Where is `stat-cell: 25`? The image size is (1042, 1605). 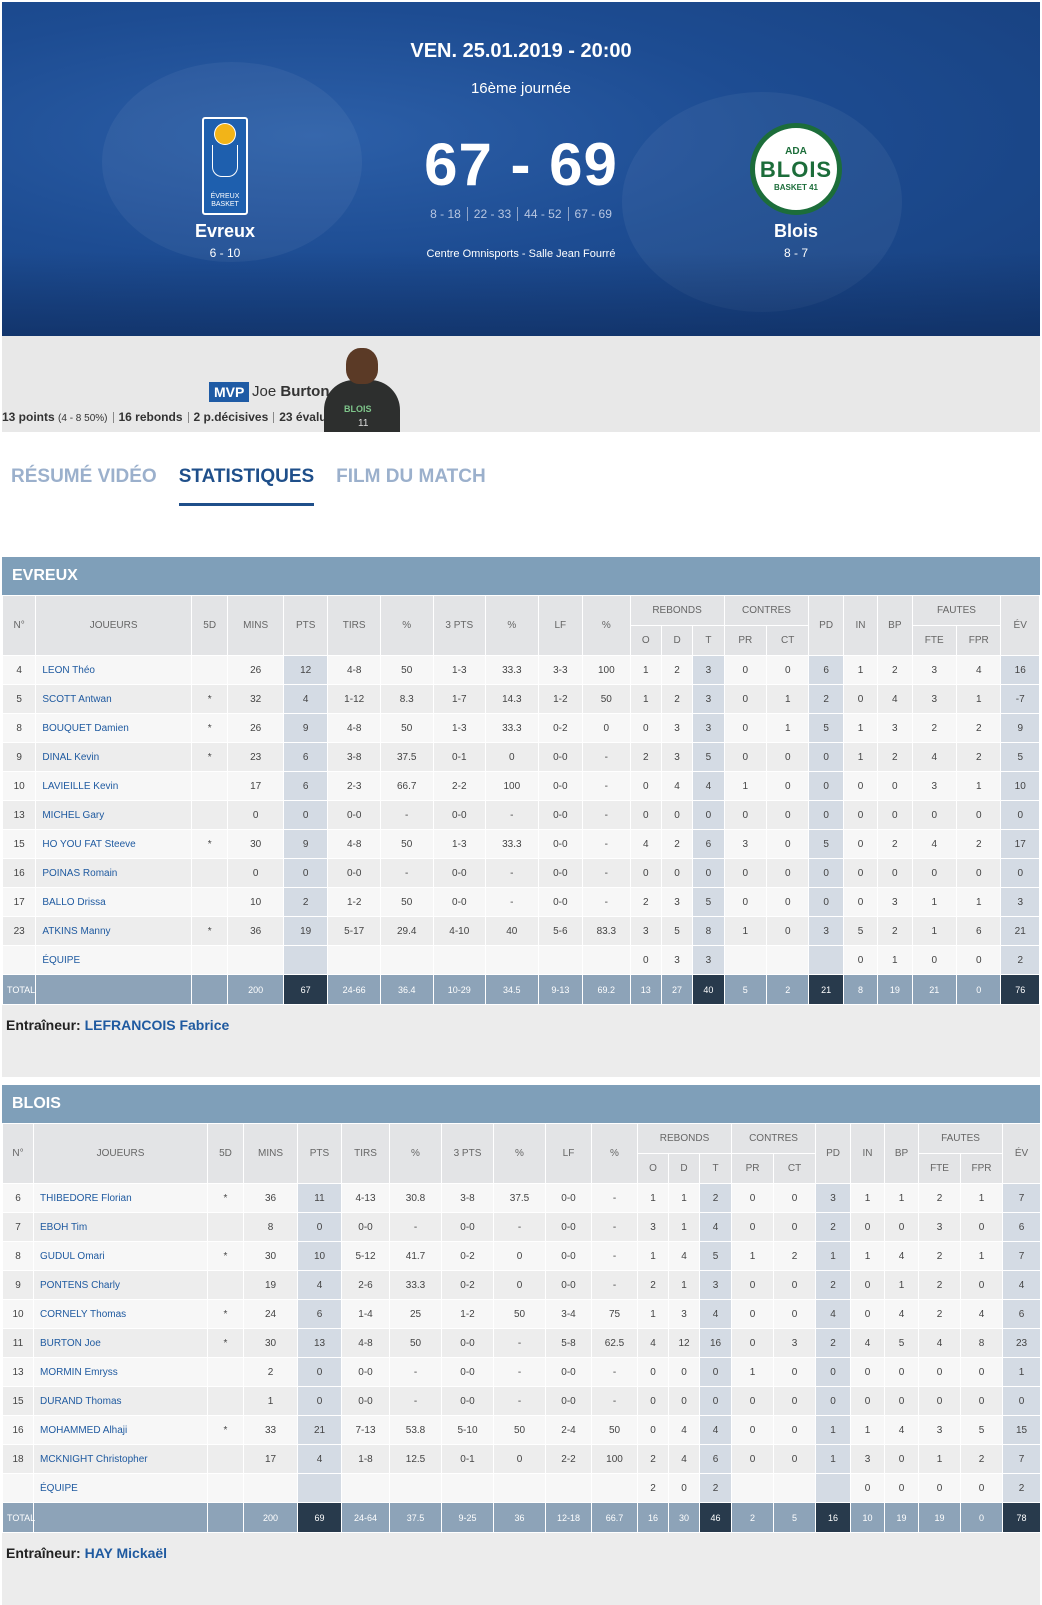 stat-cell: 25 is located at coordinates (415, 1314).